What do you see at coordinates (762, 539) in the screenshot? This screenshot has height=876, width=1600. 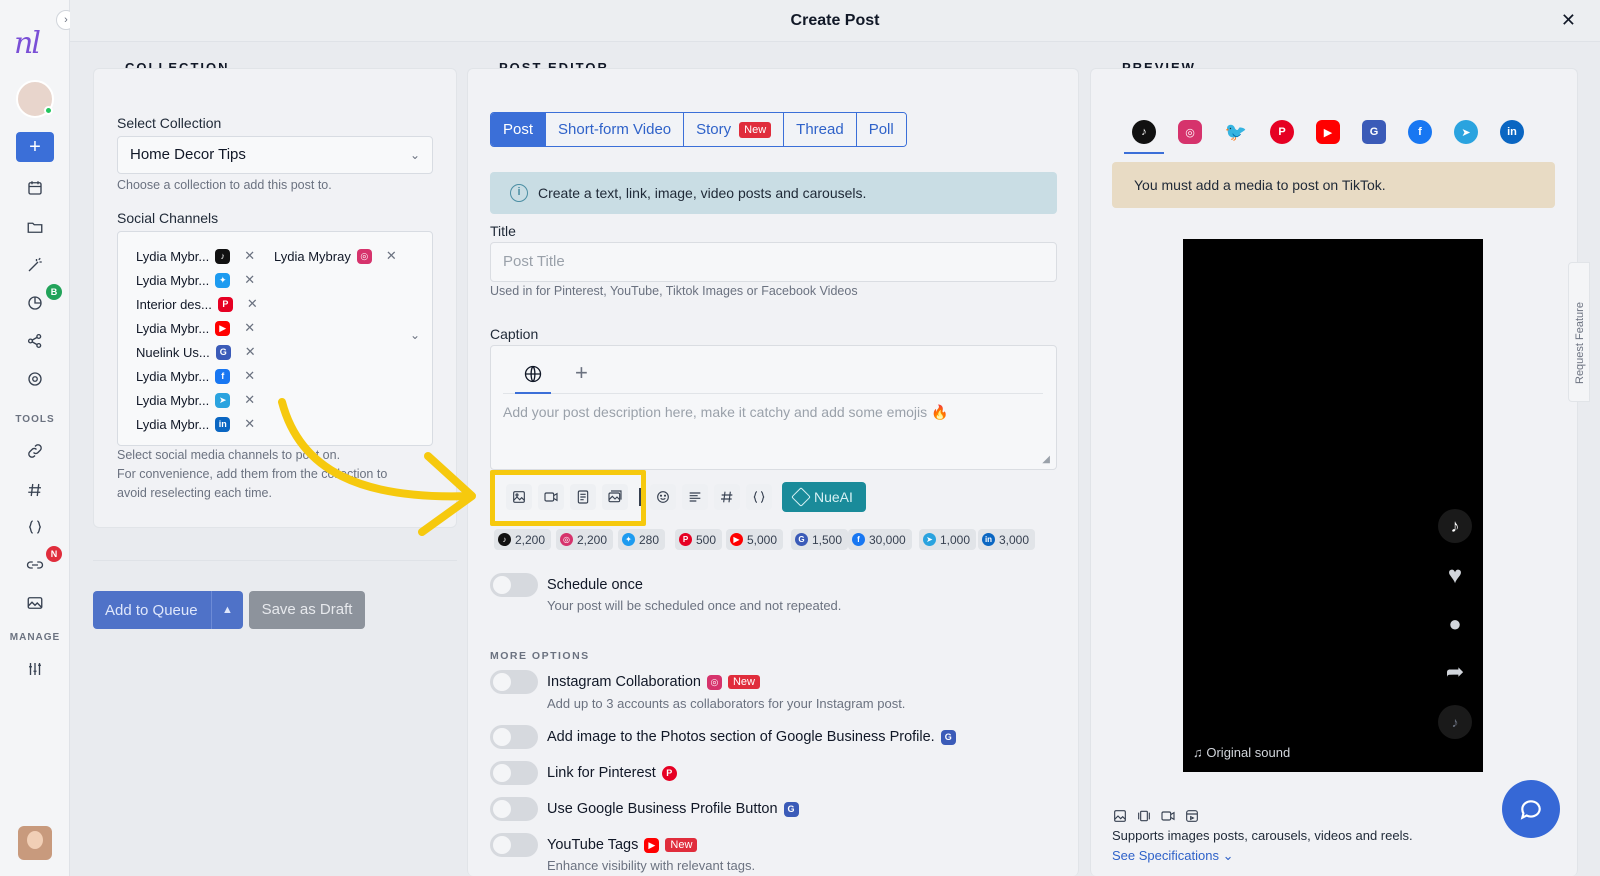 I see `char-limit-value: 5,000` at bounding box center [762, 539].